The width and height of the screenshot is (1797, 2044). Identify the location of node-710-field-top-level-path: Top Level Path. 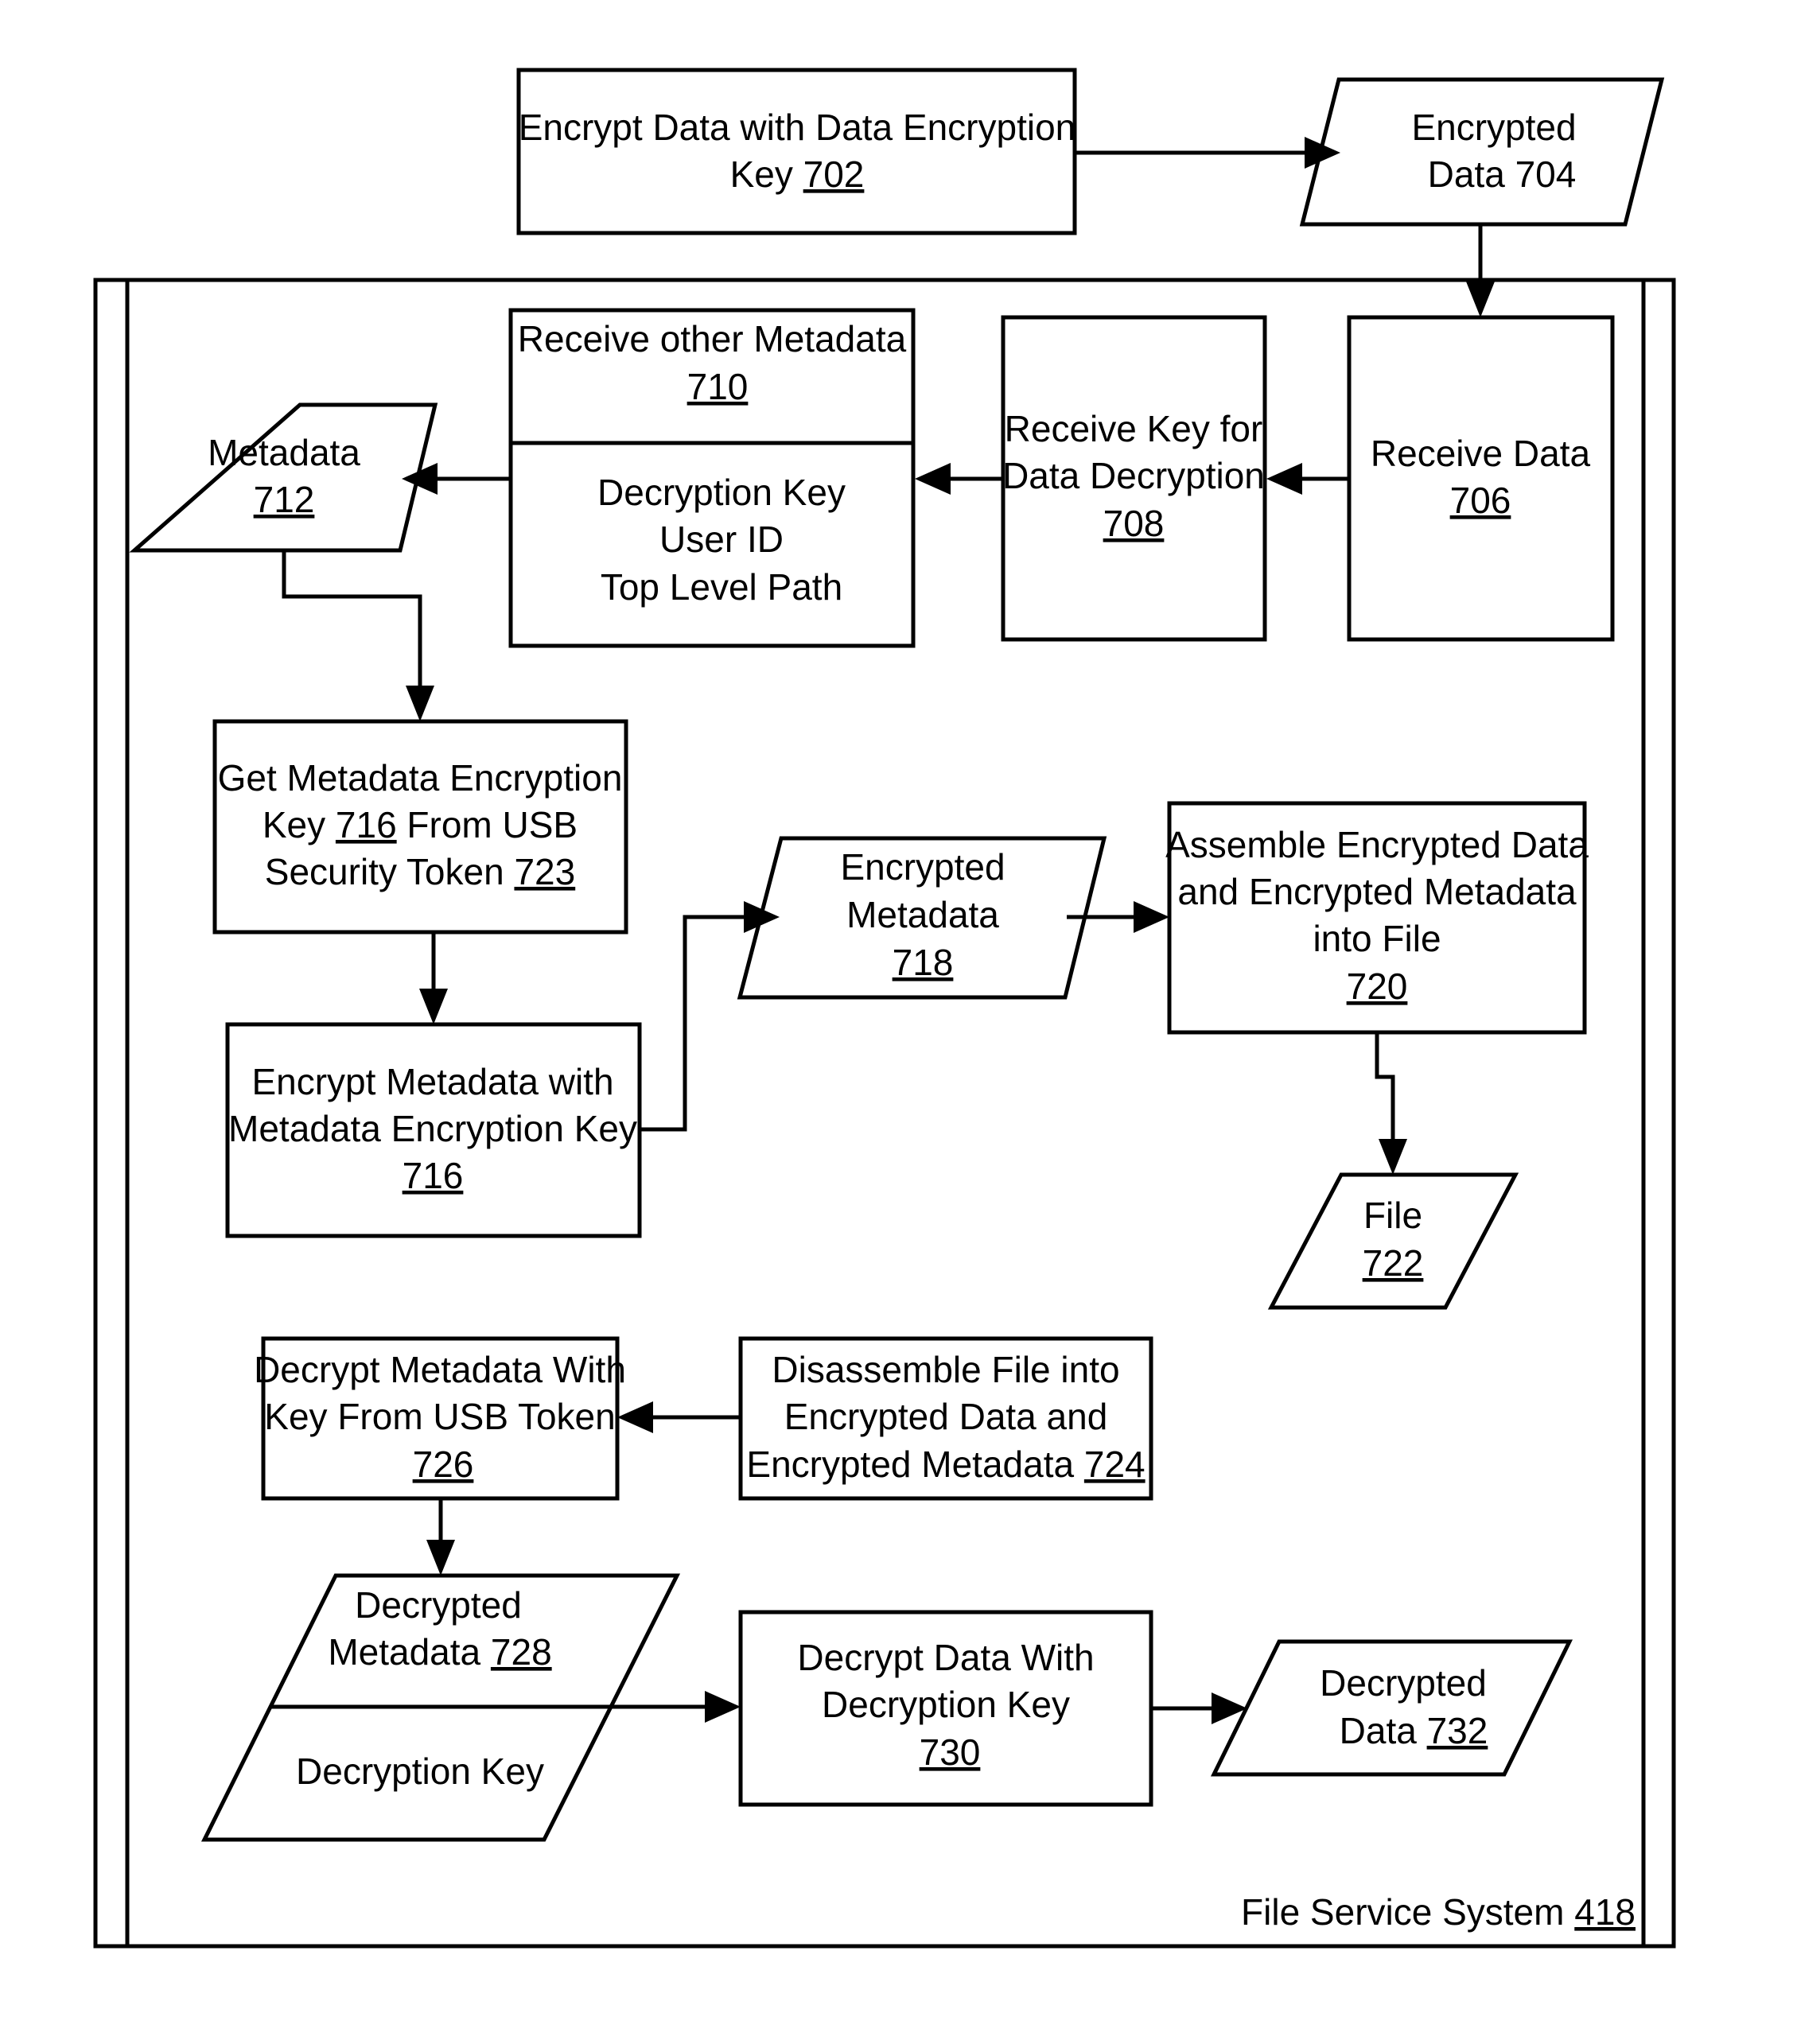
(721, 587).